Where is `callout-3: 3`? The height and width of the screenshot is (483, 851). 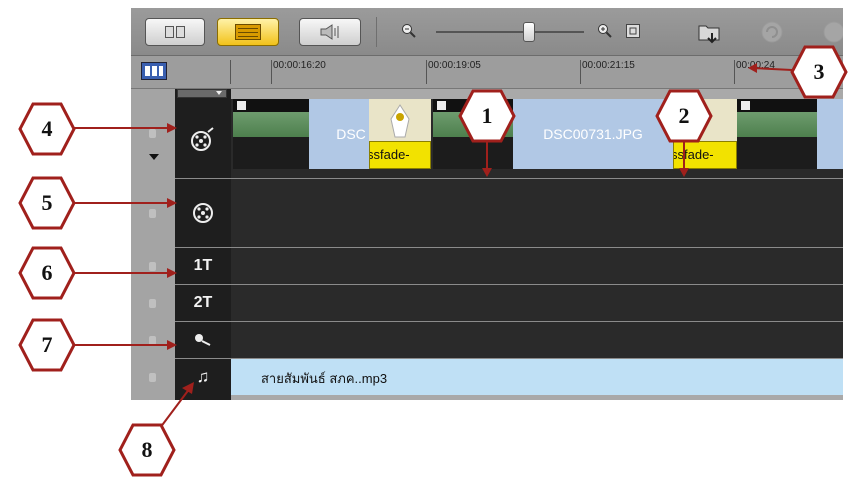
callout-3: 3 is located at coordinates (819, 72).